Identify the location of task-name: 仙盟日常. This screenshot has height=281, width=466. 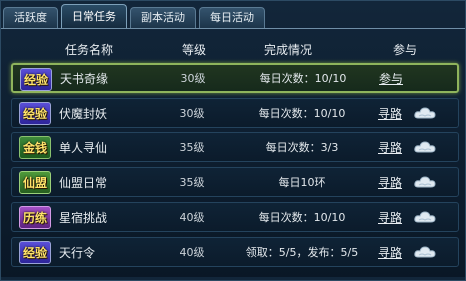
(83, 182).